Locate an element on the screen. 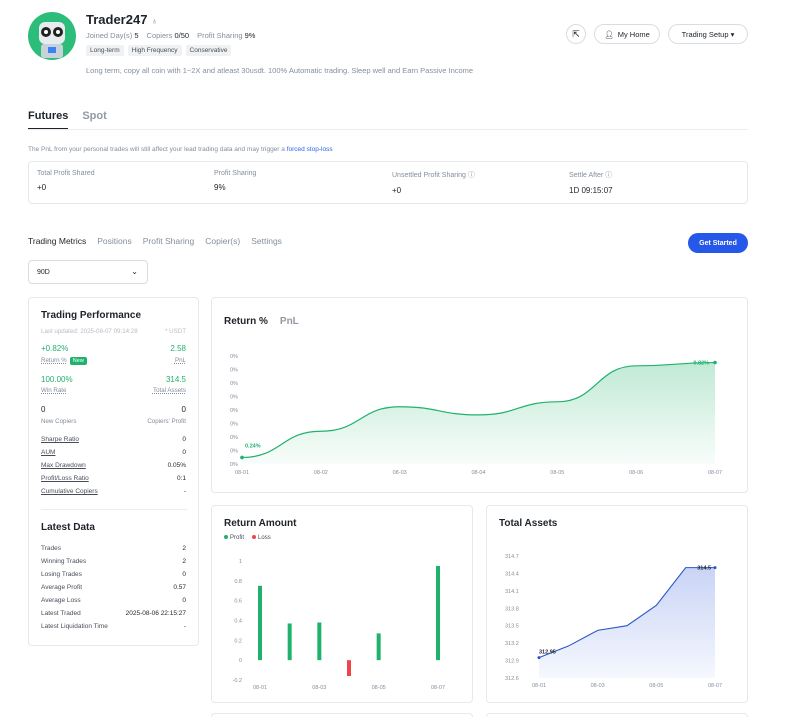 Image resolution: width=796 pixels, height=717 pixels. return-start-point is located at coordinates (242, 457).